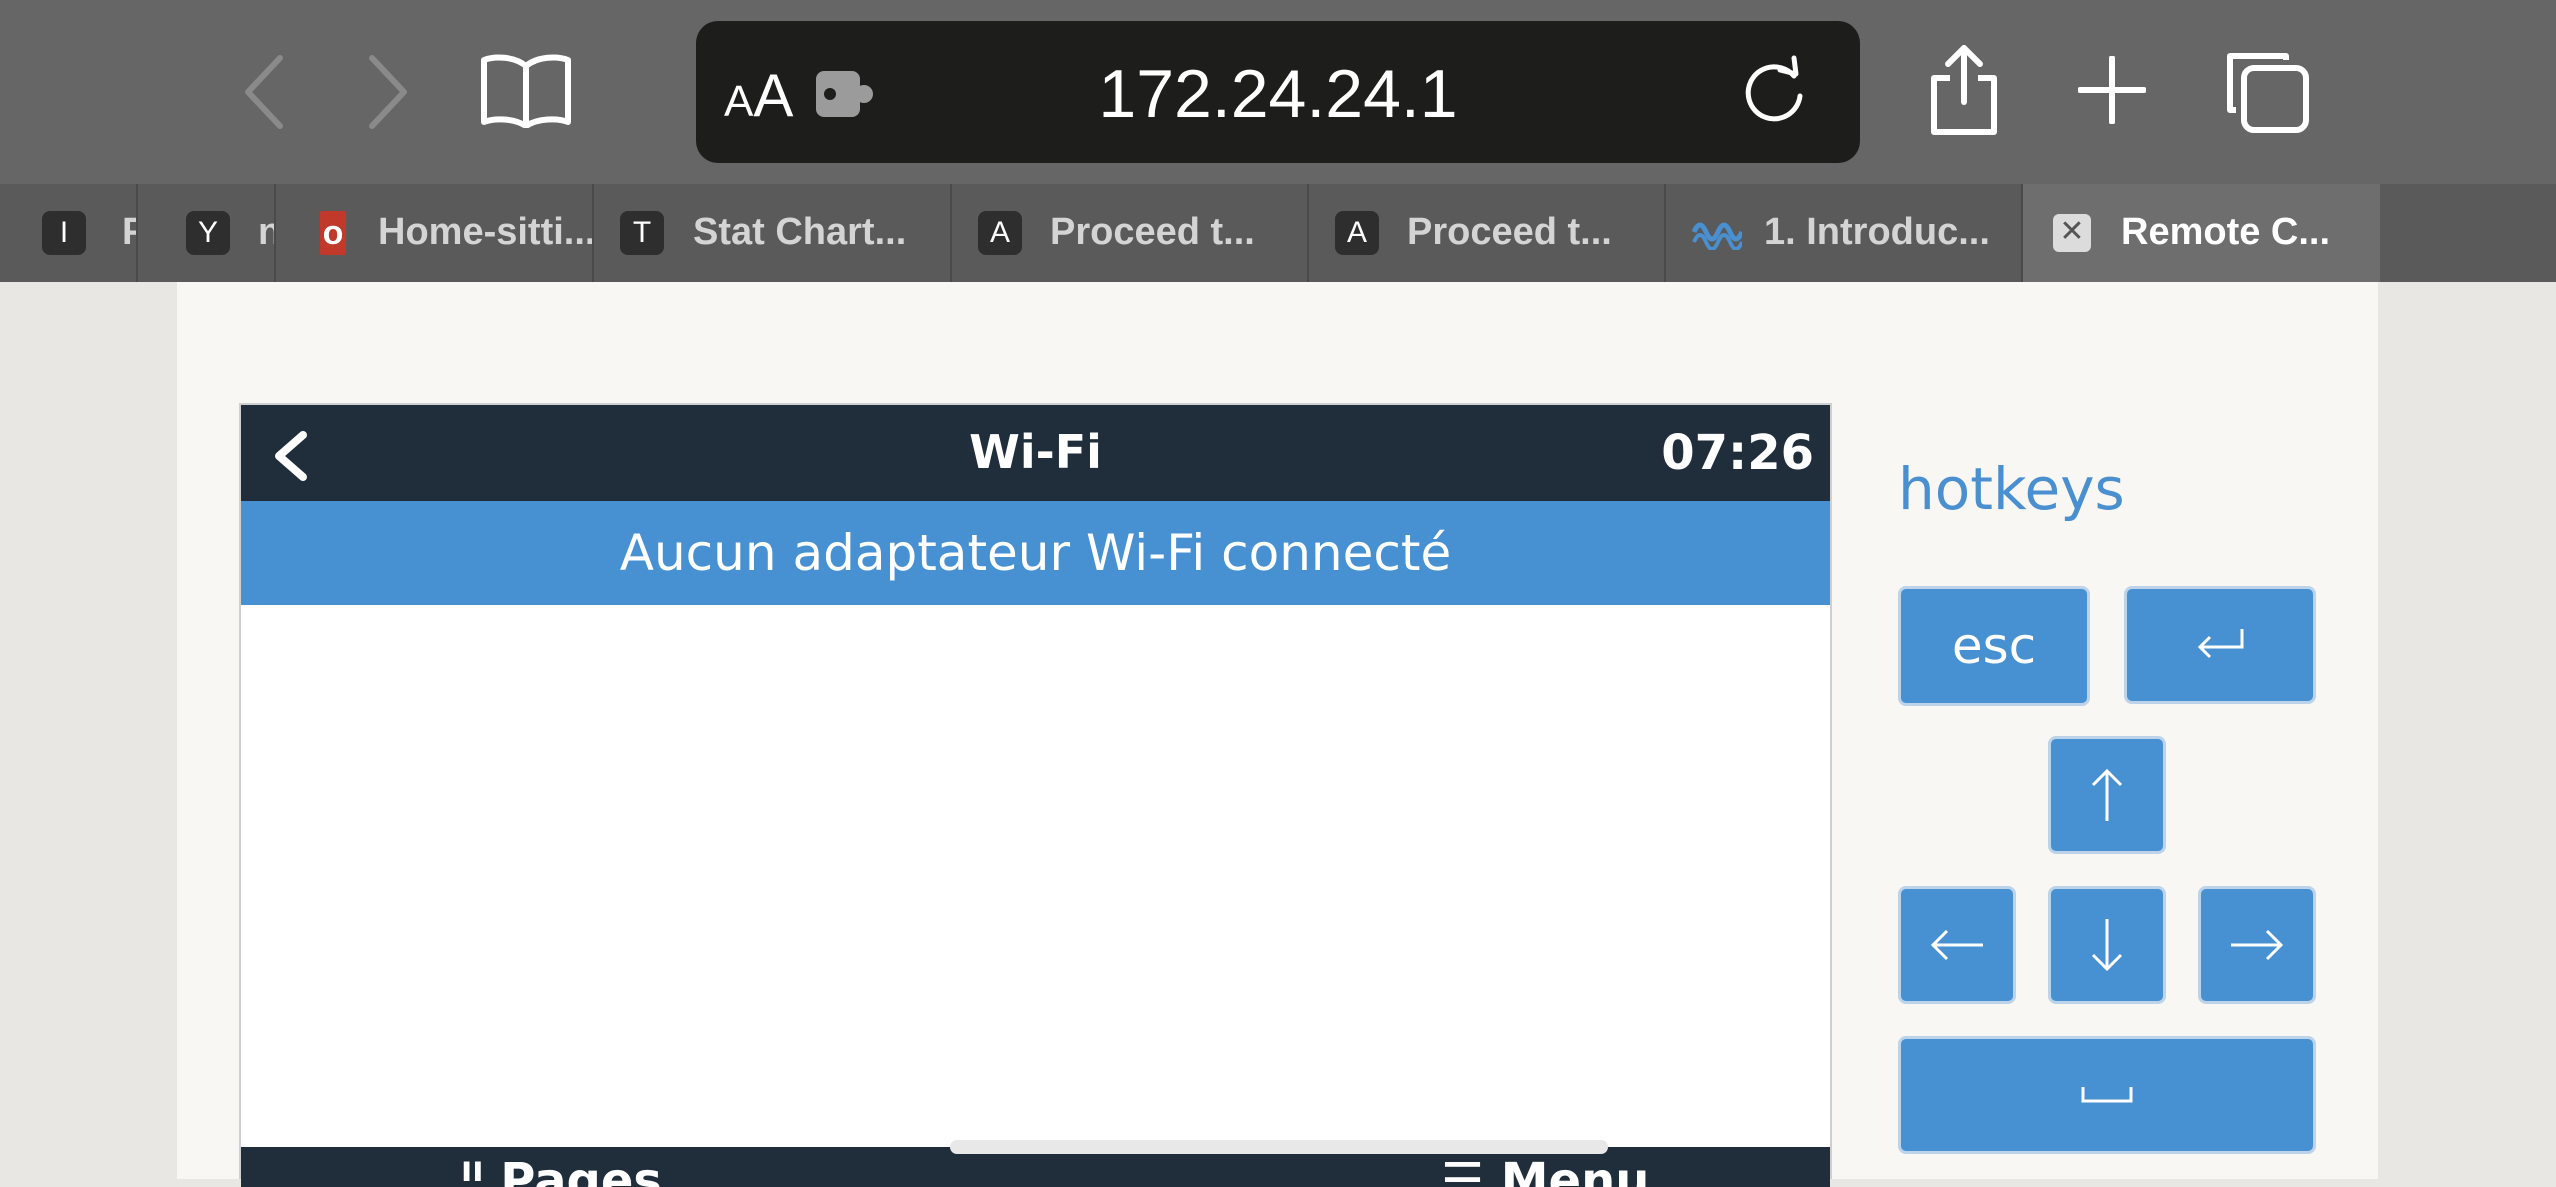  I want to click on screen-clock: 07:26, so click(1737, 453).